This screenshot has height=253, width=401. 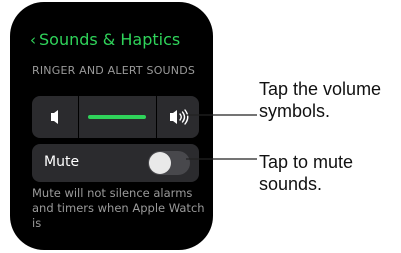 I want to click on callout-leader-lines, so click(x=221, y=137).